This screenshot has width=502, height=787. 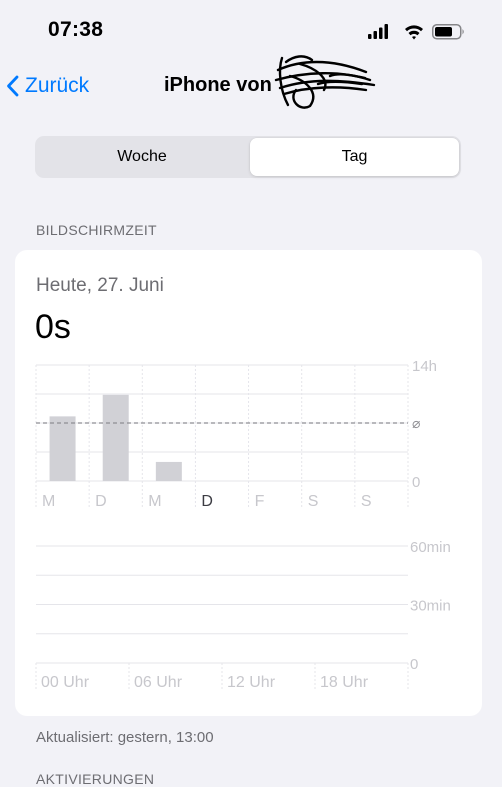 I want to click on cellular-signal-icon, so click(x=378, y=31).